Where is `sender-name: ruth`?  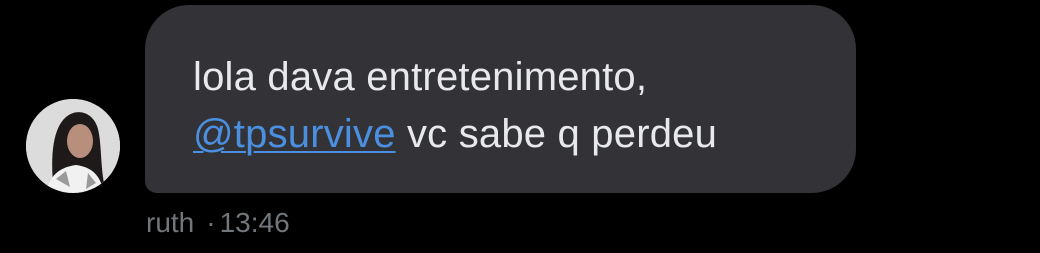 sender-name: ruth is located at coordinates (170, 222).